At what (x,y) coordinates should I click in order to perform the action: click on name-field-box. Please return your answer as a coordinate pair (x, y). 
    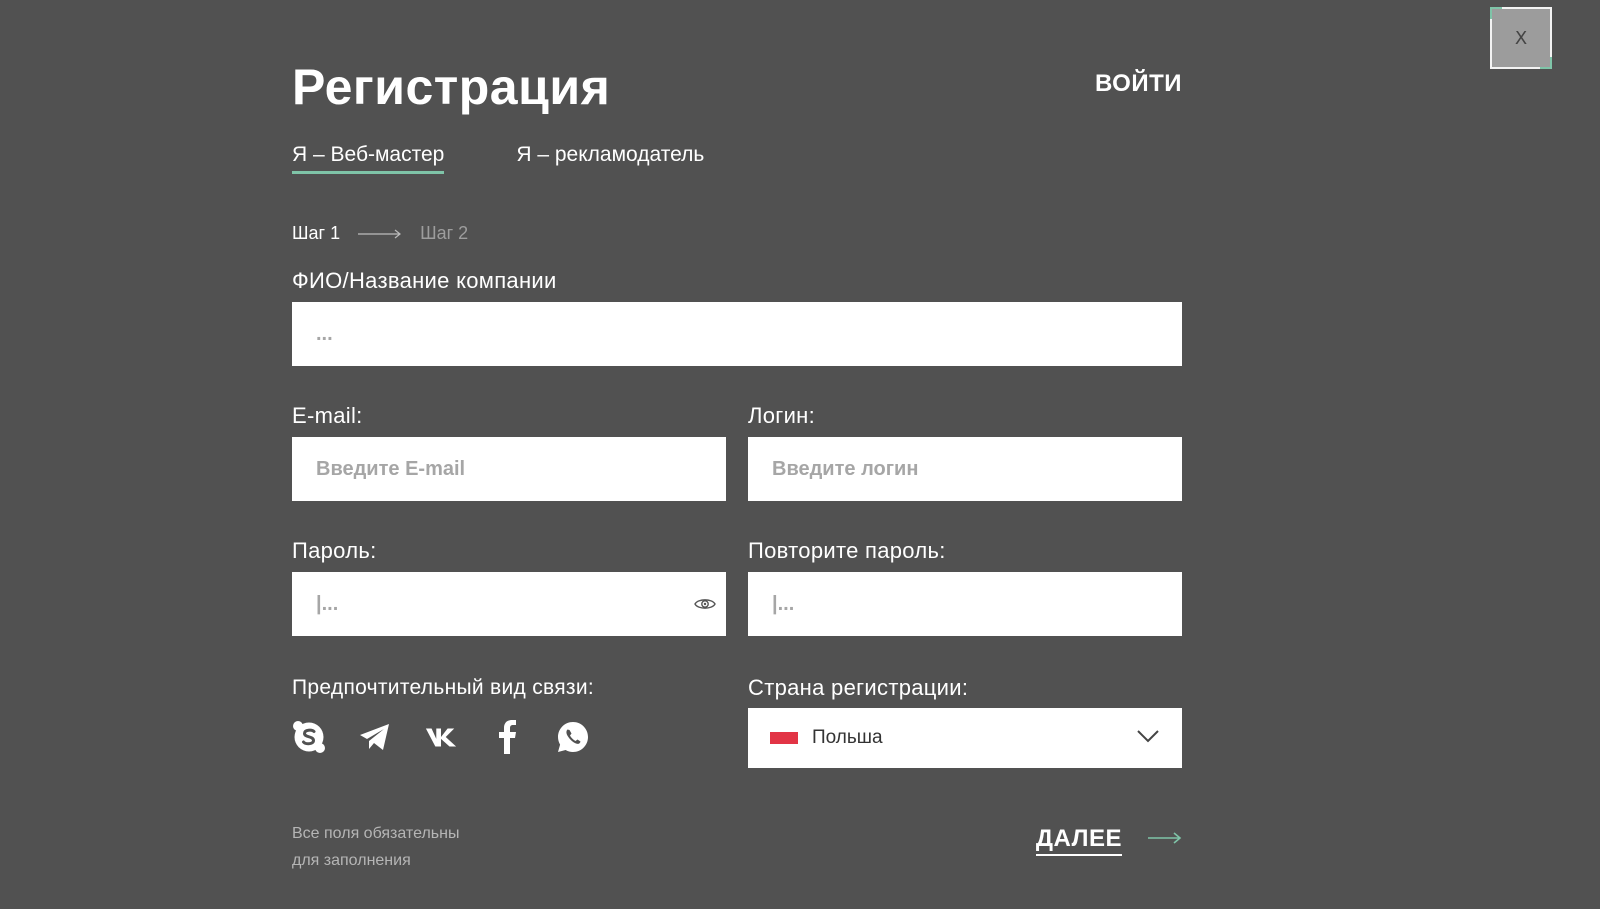
    Looking at the image, I should click on (737, 334).